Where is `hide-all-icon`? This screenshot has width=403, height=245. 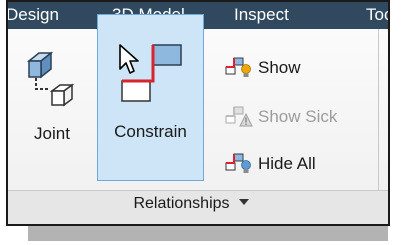 hide-all-icon is located at coordinates (238, 163).